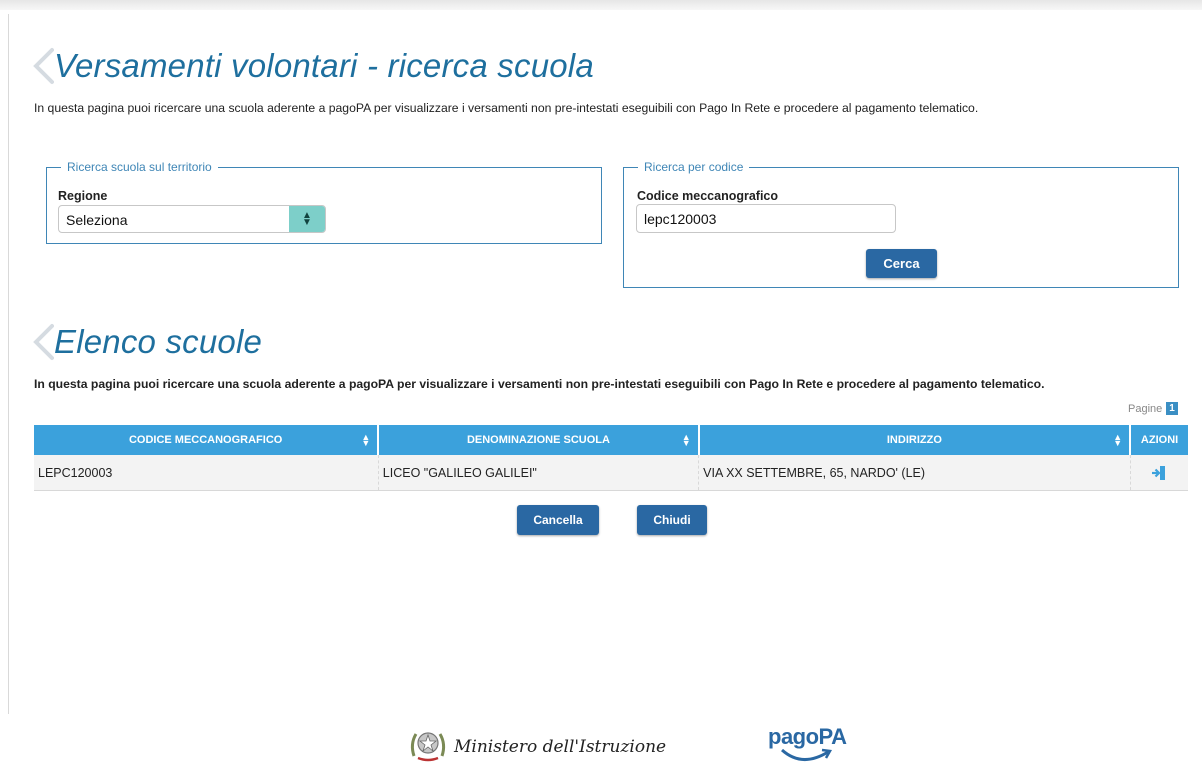  Describe the element at coordinates (8, 364) in the screenshot. I see `left-border-line` at that location.